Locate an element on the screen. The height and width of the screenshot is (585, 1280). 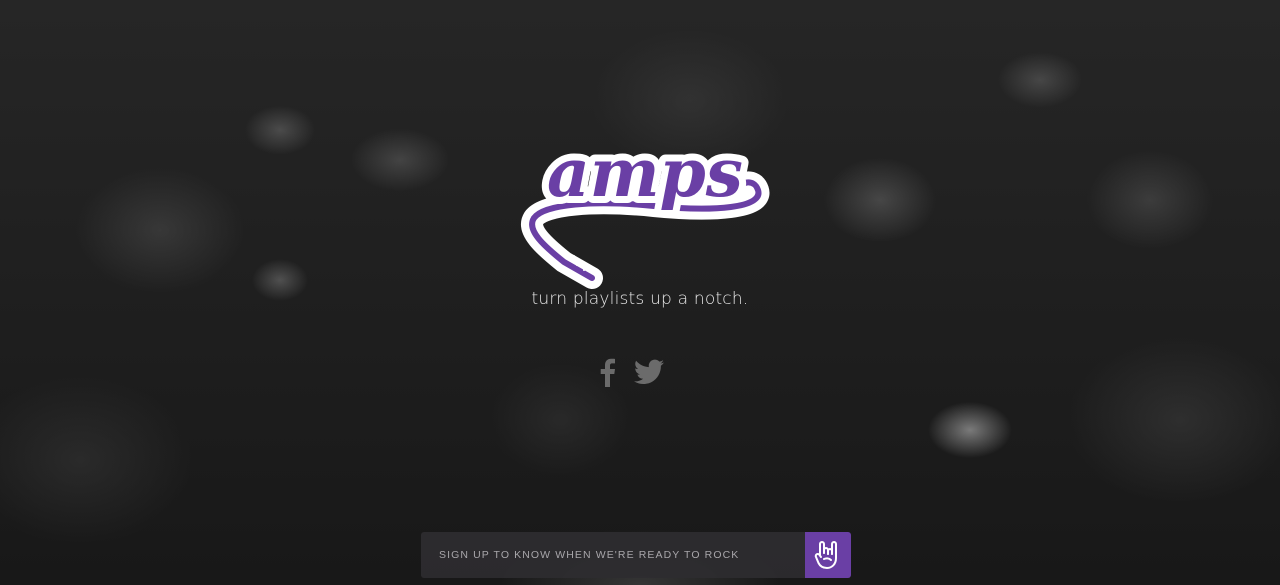
amps-logo: amps amps is located at coordinates (645, 211).